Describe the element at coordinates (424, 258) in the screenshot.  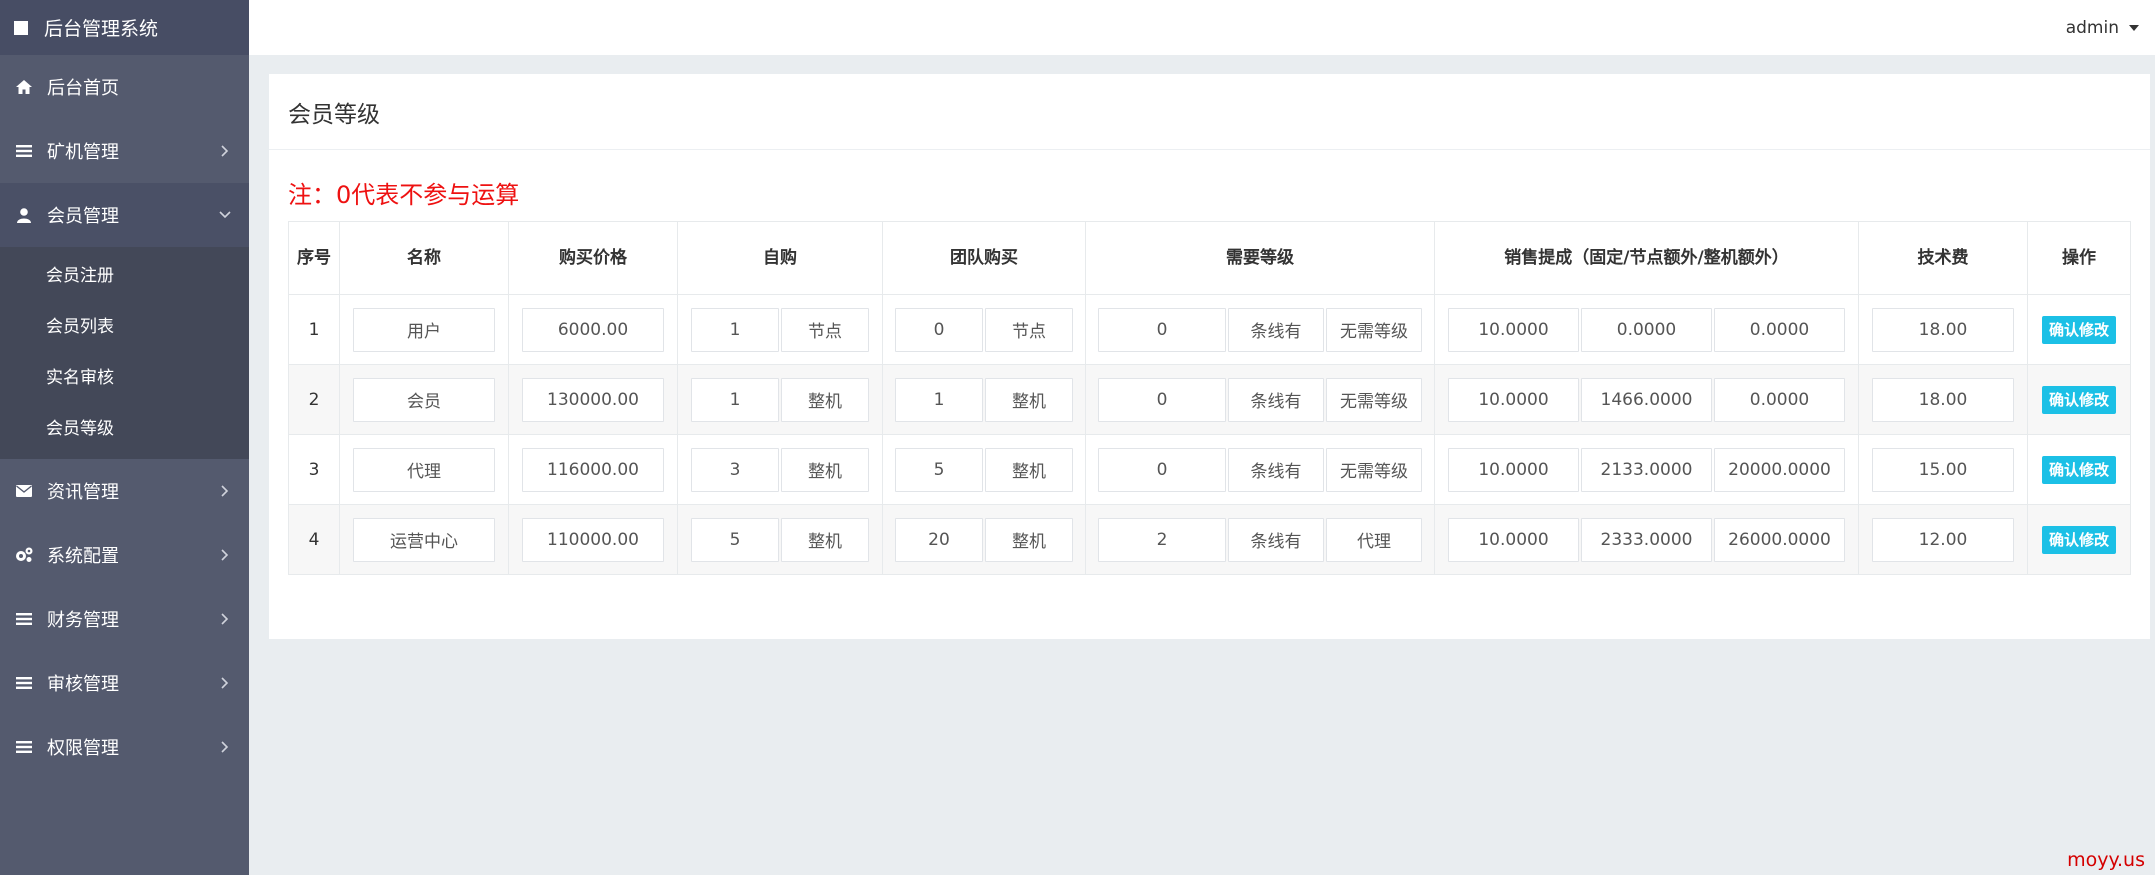
I see `col-header-name: 名称` at that location.